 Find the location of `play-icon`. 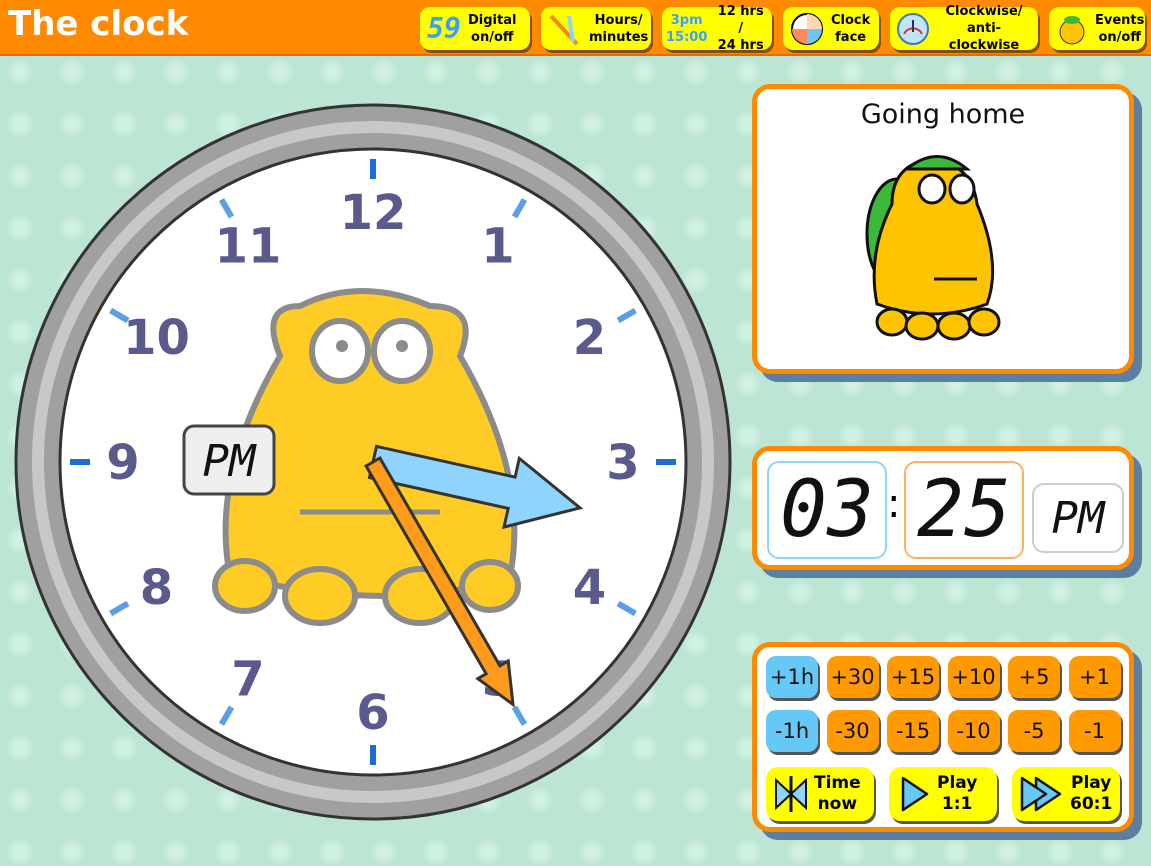

play-icon is located at coordinates (915, 794).